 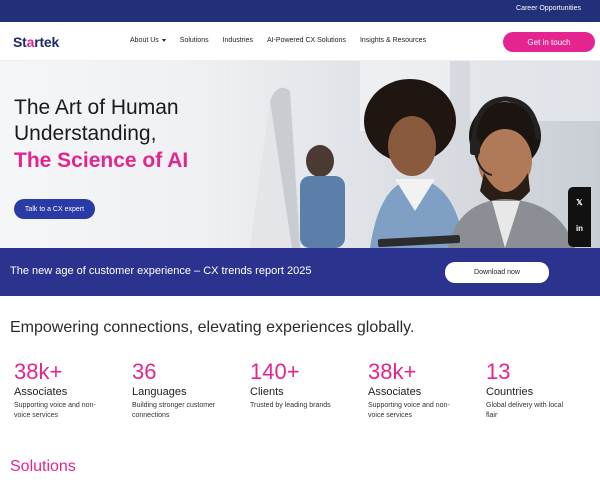 I want to click on stat-clients: 140+ Clients Trusted by leading brands, so click(x=305, y=385).